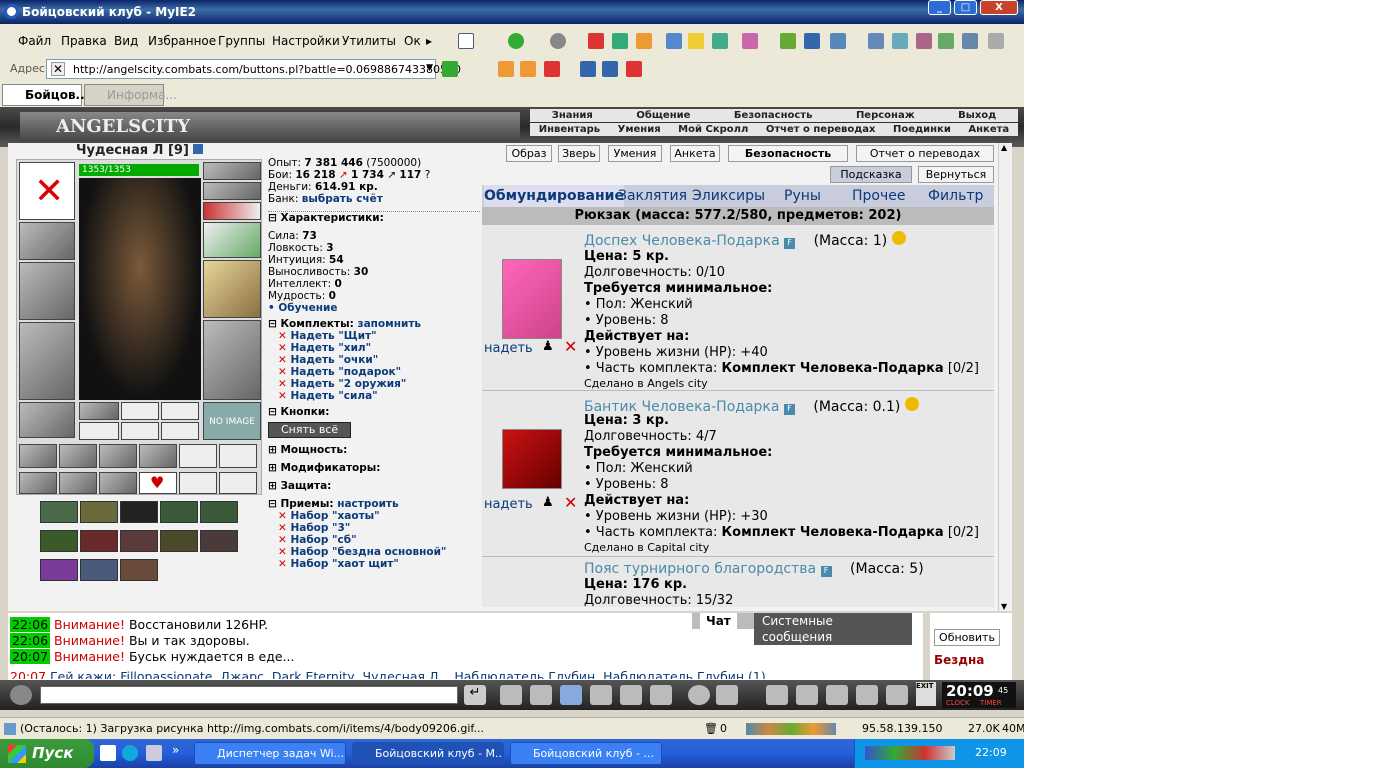 This screenshot has height=768, width=1399. What do you see at coordinates (21, 695) in the screenshot?
I see `chat-mode-icon` at bounding box center [21, 695].